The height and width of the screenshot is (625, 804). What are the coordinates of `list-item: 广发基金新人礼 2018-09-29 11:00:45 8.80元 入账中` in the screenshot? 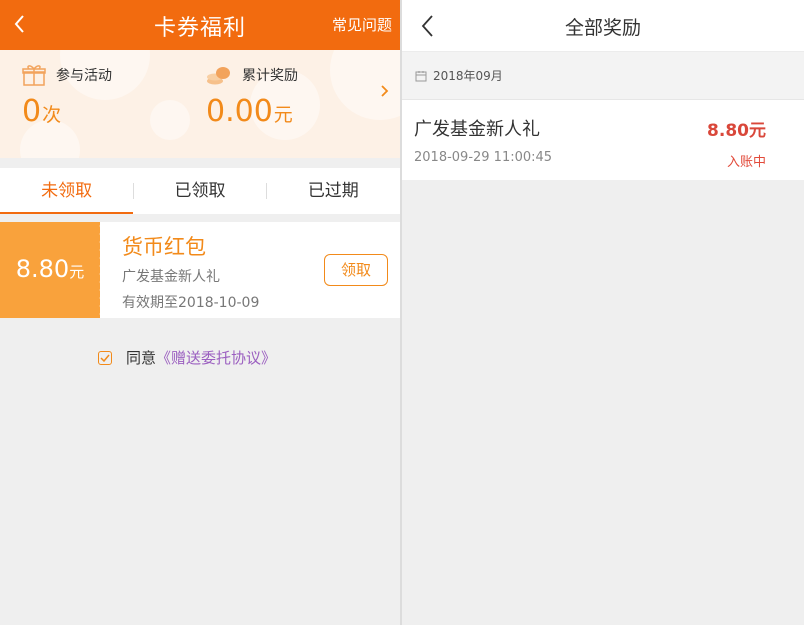 It's located at (603, 140).